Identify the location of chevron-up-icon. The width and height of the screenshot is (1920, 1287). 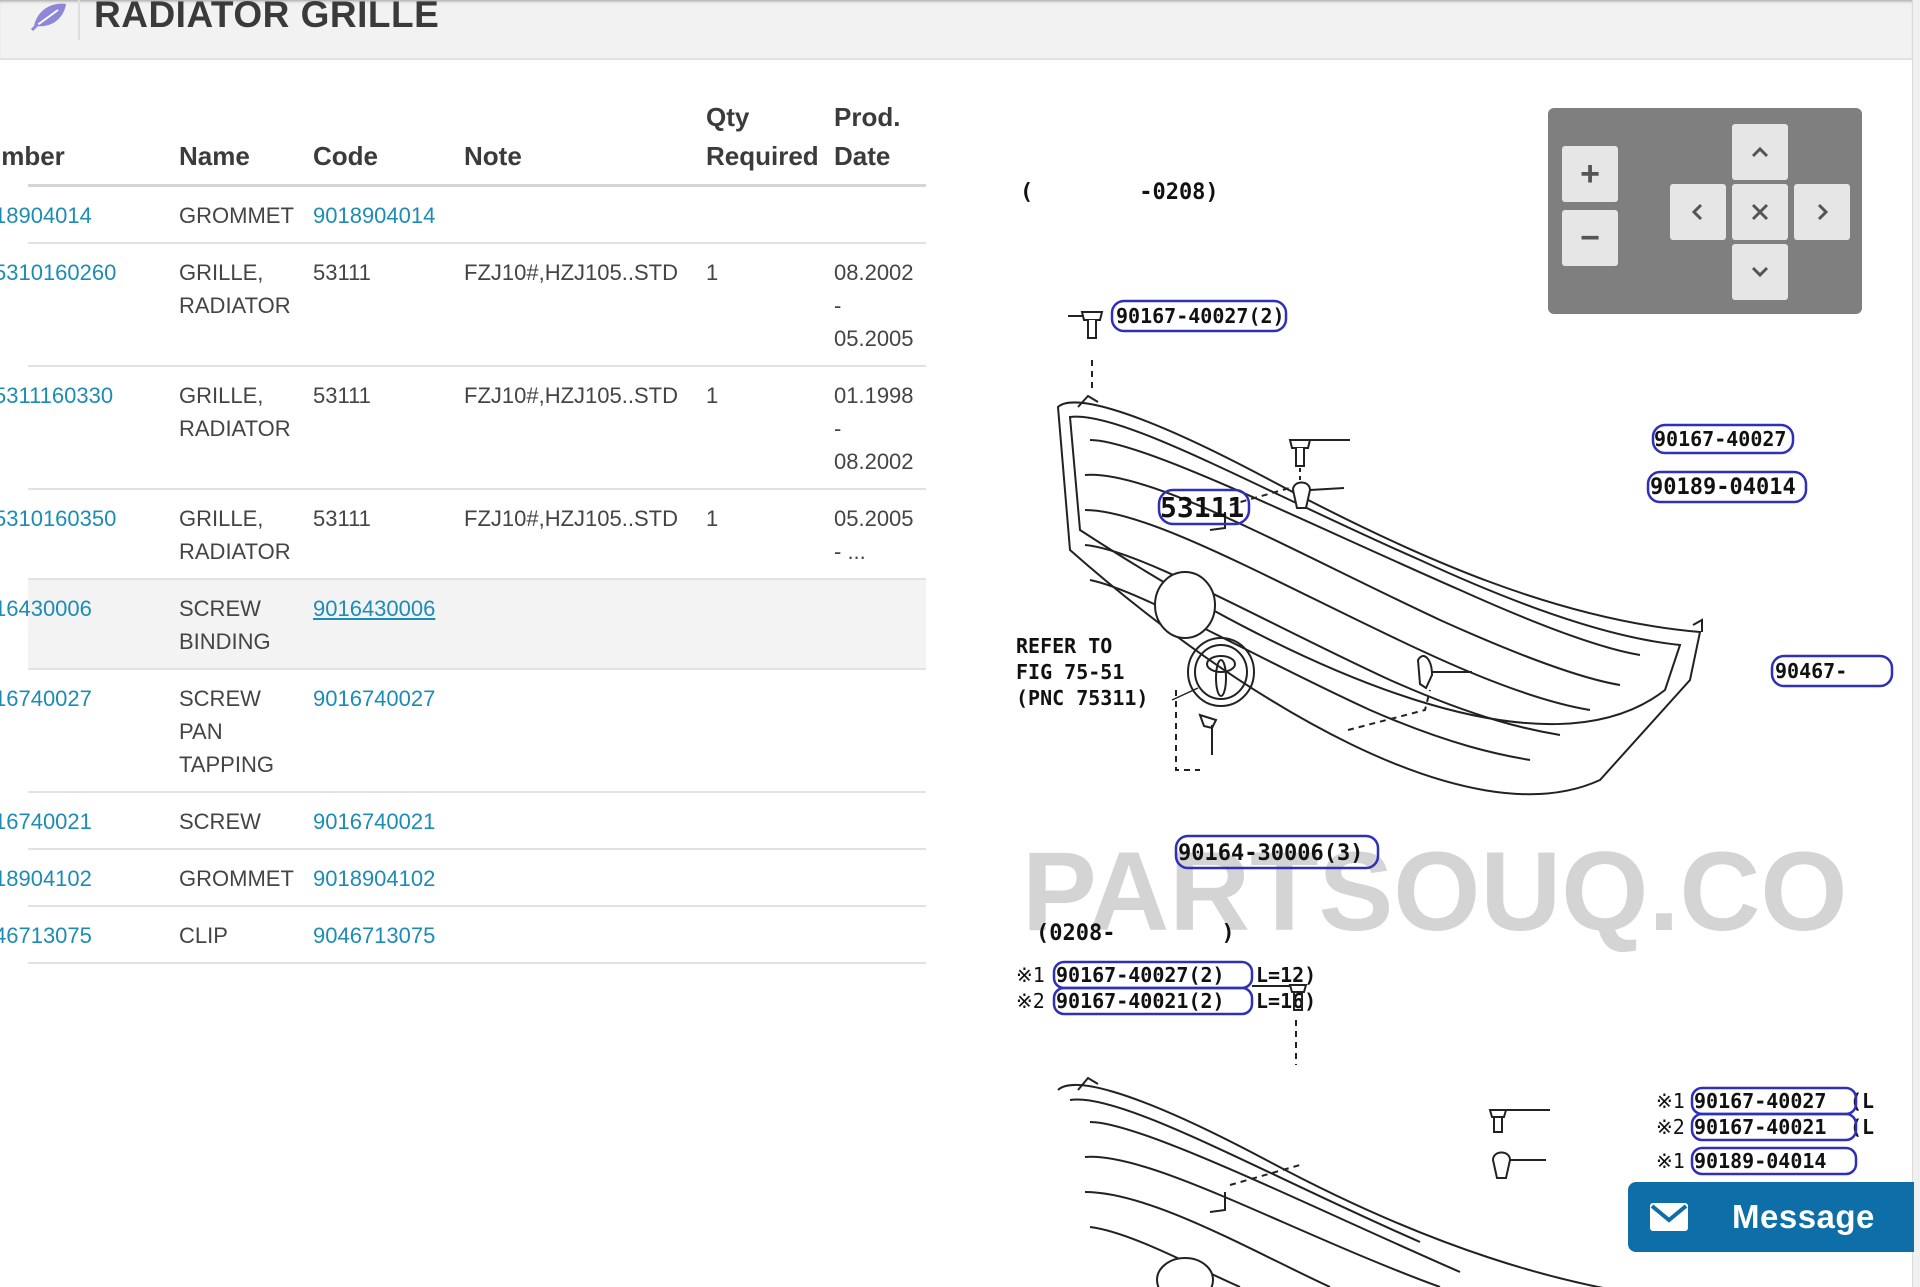
(1760, 152).